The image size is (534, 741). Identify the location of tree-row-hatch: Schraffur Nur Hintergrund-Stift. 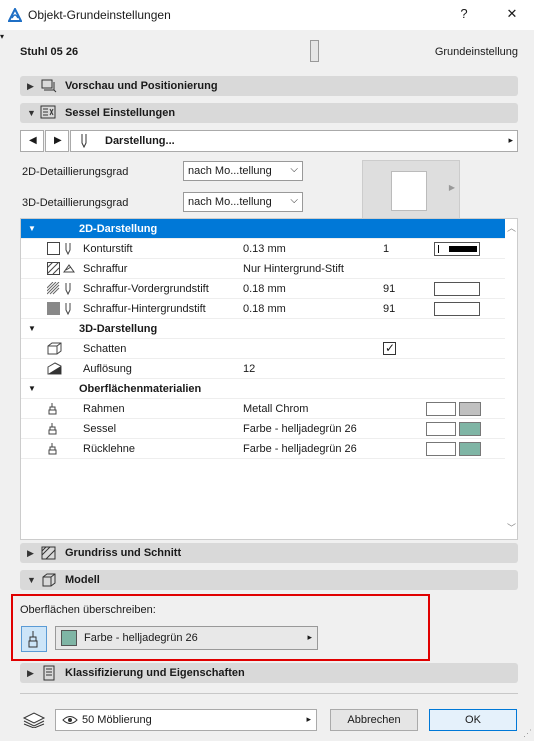
(263, 269).